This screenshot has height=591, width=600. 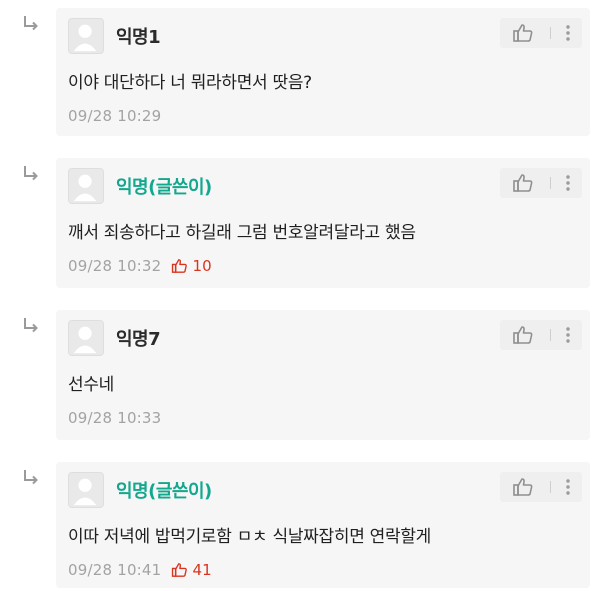 I want to click on comment-body: 이따 저녁에 밥먹기로함 ㅁㅊ 식날짜잡히면 연락할게, so click(x=249, y=537).